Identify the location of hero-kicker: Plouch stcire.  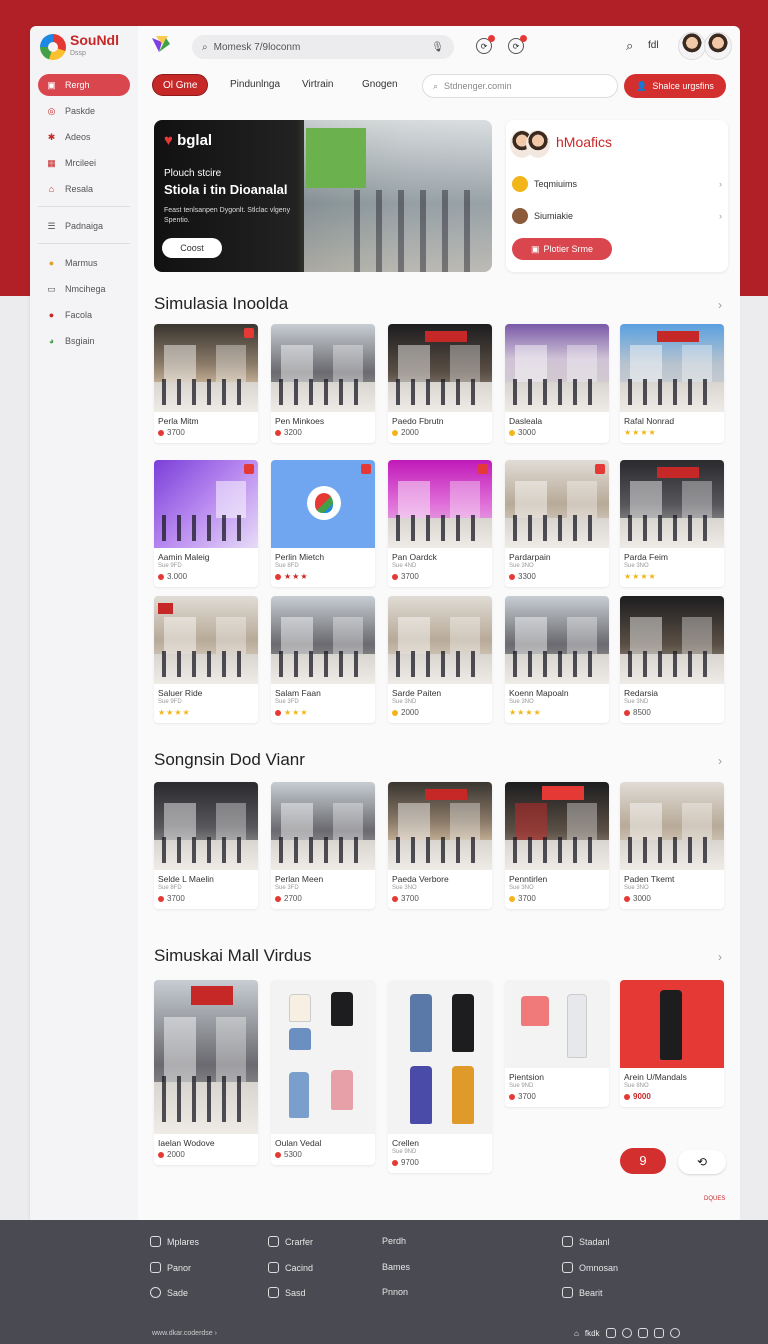
(193, 173).